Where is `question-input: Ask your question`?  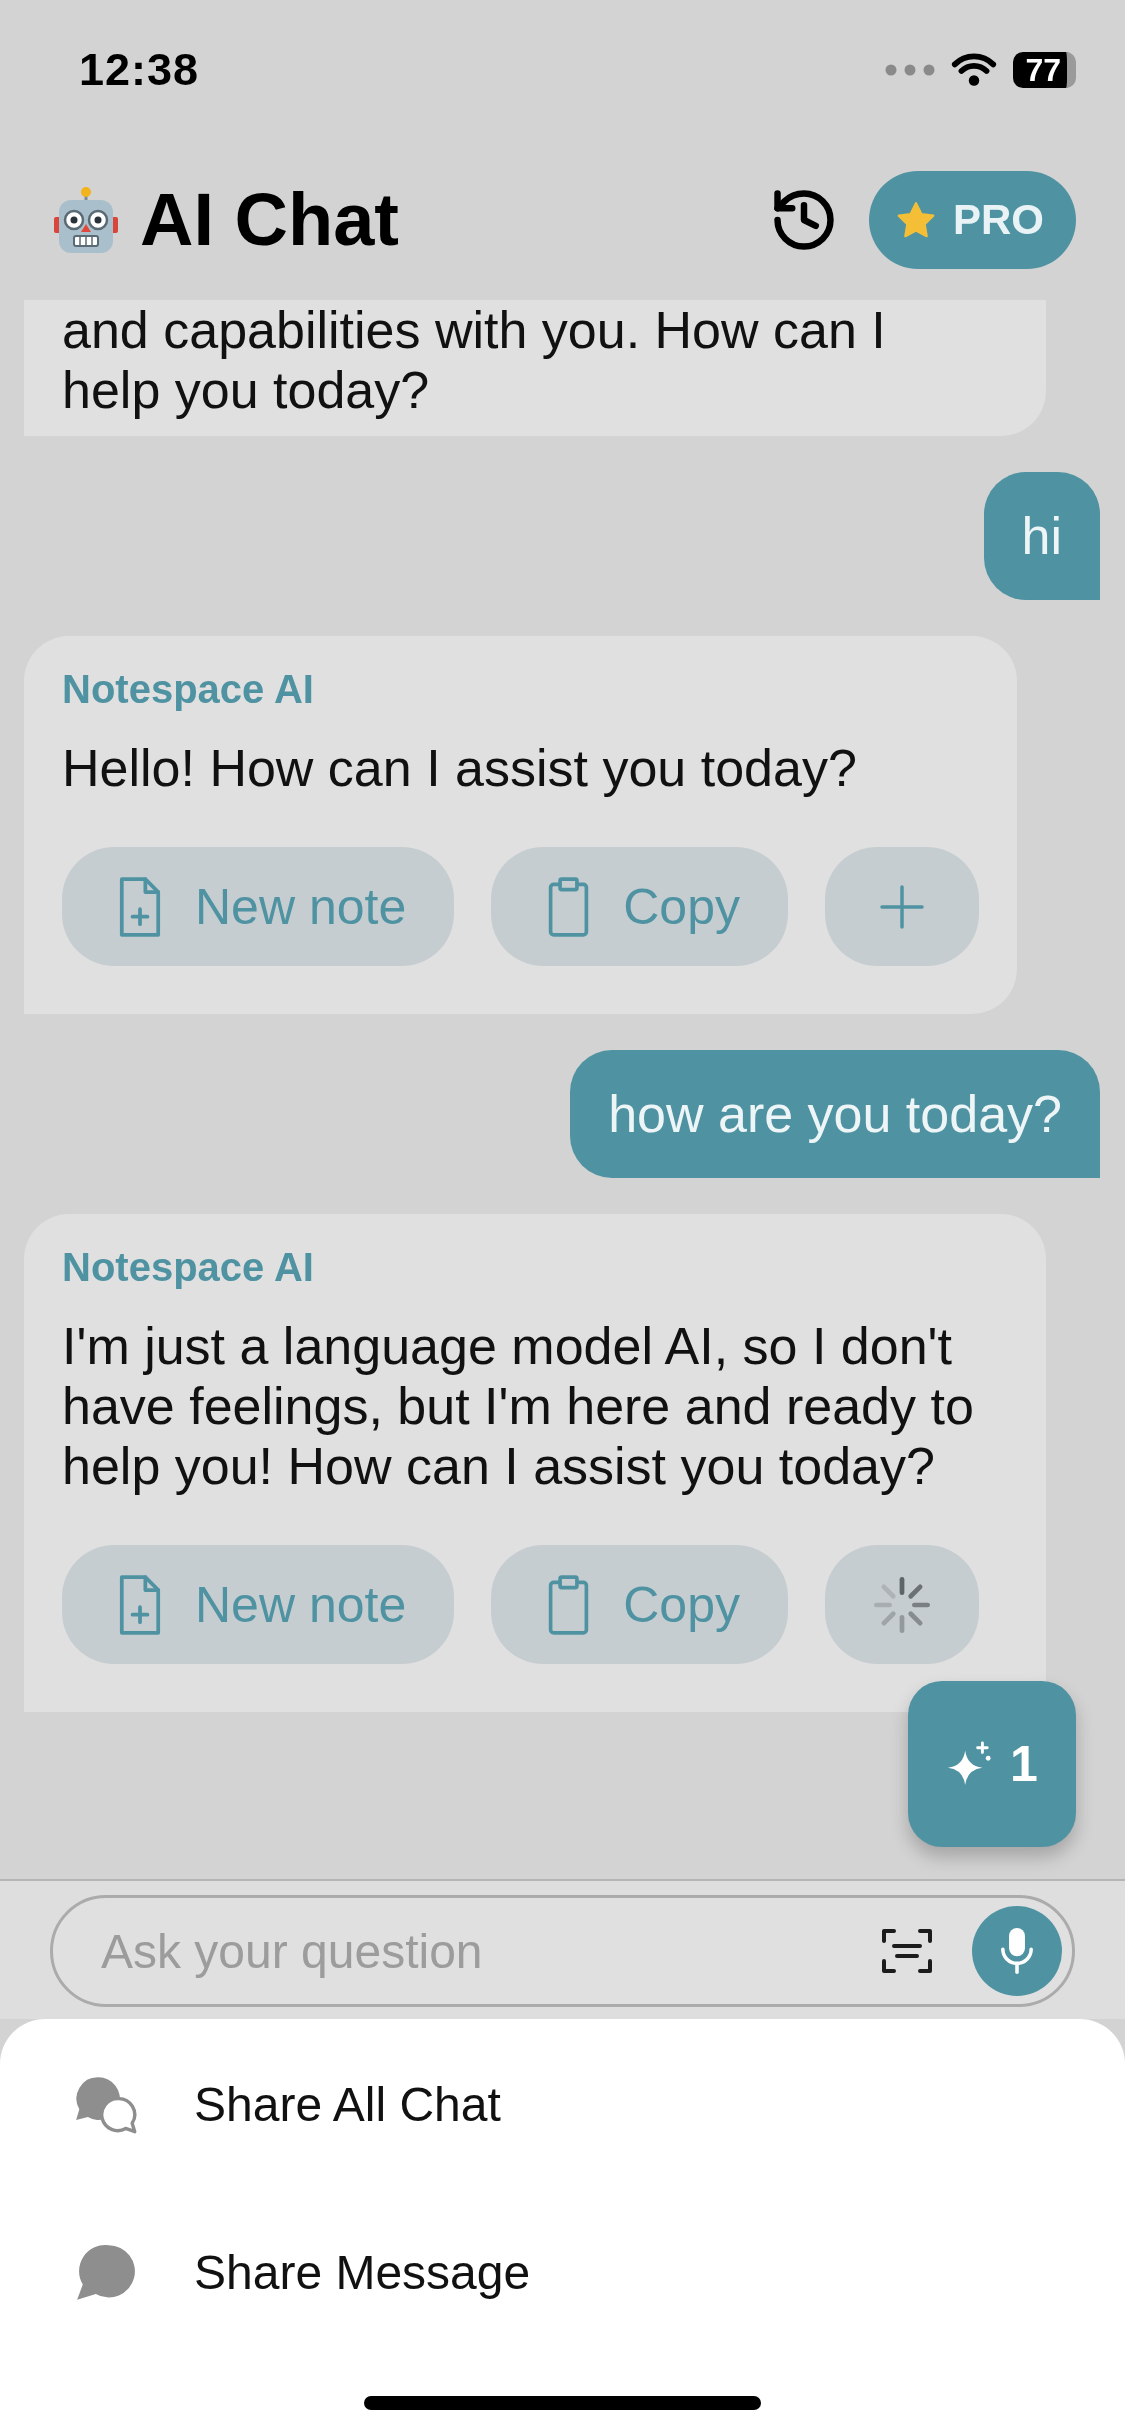 question-input: Ask your question is located at coordinates (481, 1951).